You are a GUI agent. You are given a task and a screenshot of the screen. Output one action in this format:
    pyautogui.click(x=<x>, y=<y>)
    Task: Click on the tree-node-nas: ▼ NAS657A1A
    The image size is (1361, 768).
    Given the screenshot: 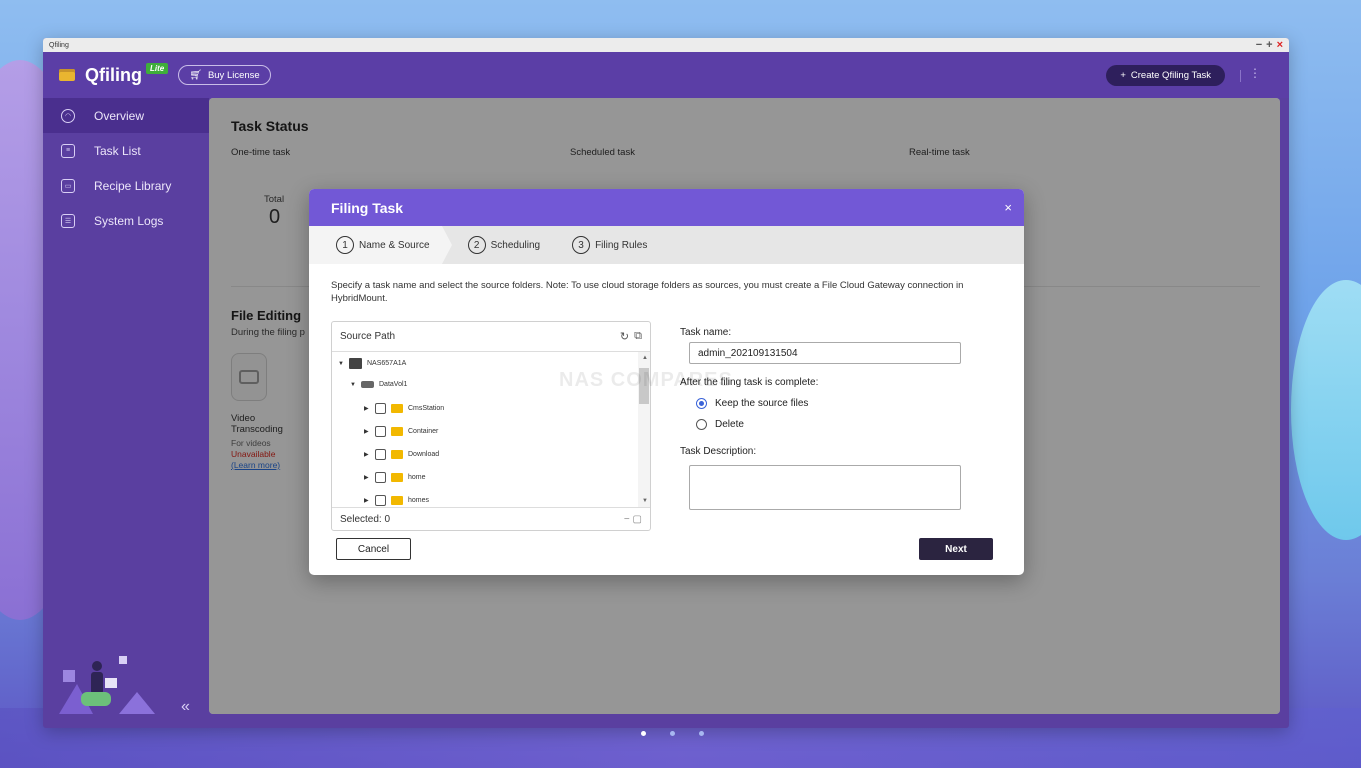 What is the action you would take?
    pyautogui.click(x=372, y=363)
    